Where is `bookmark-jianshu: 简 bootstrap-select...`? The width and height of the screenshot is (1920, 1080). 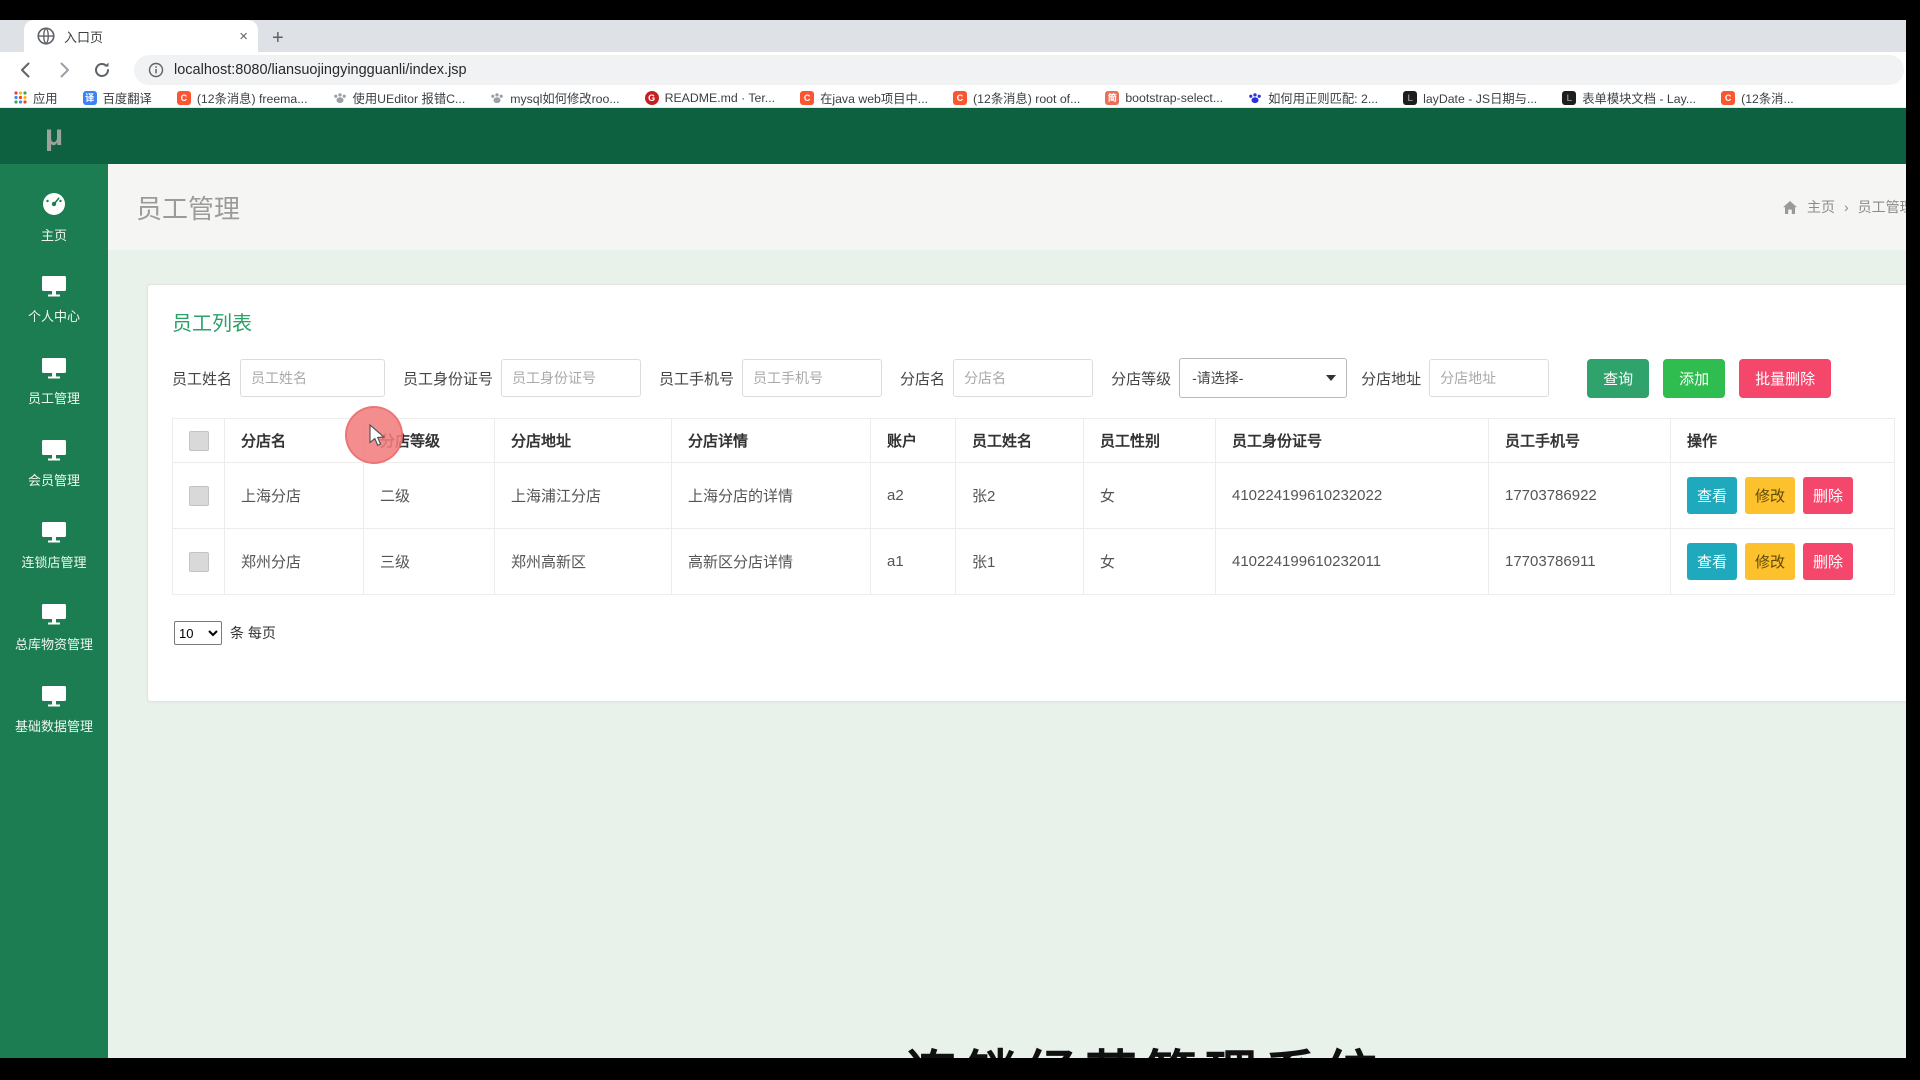
bookmark-jianshu: 简 bootstrap-select... is located at coordinates (1164, 97).